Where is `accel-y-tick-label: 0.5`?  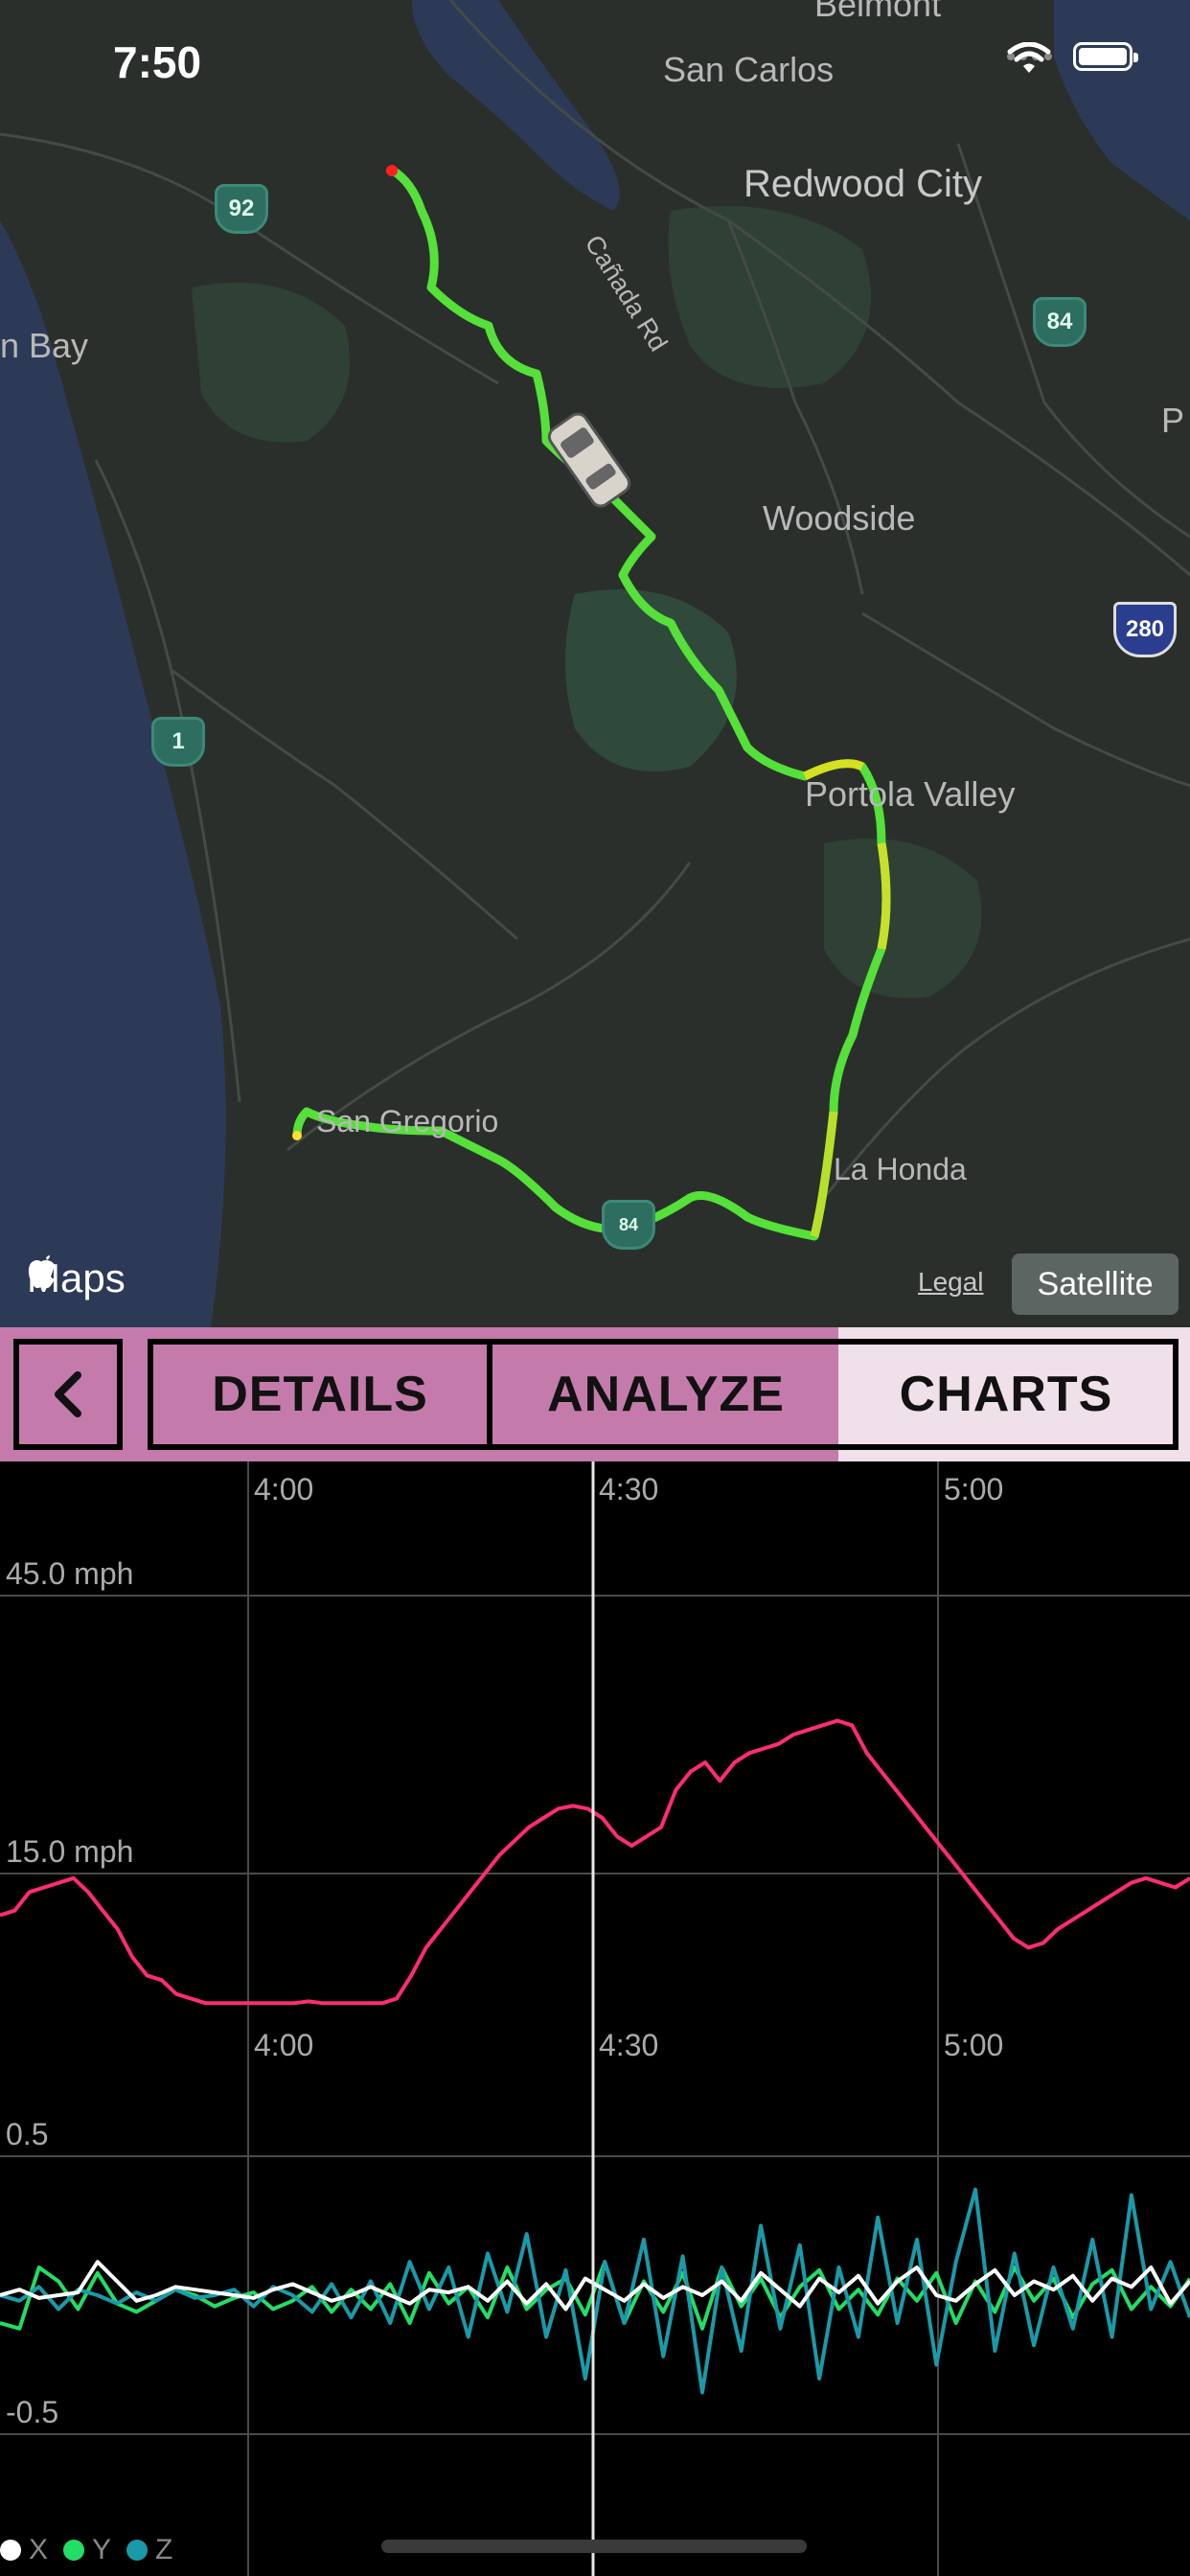 accel-y-tick-label: 0.5 is located at coordinates (27, 2134).